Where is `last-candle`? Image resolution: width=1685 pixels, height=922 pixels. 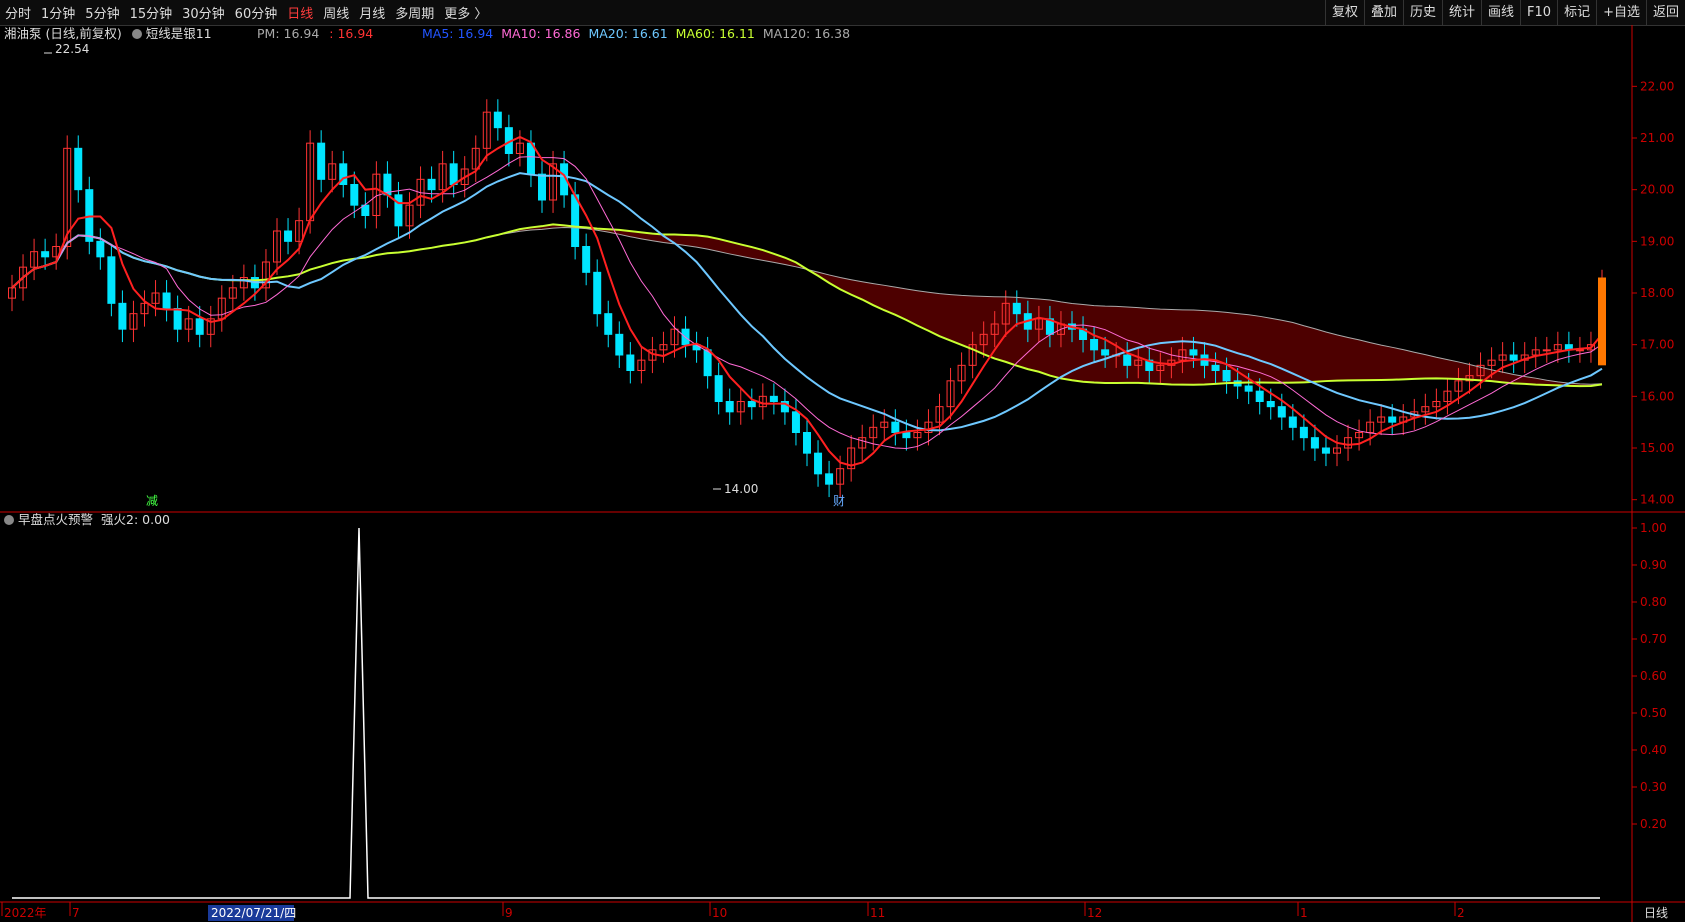 last-candle is located at coordinates (1602, 321).